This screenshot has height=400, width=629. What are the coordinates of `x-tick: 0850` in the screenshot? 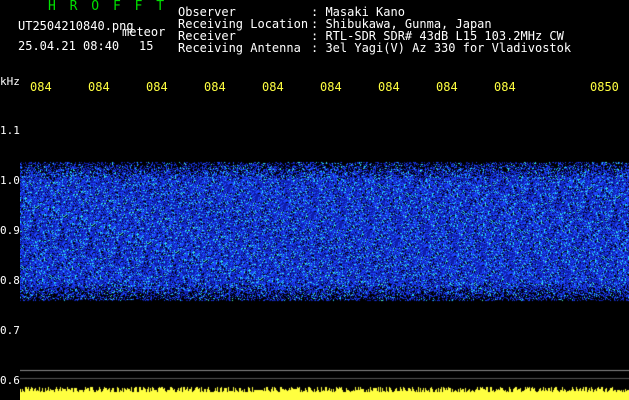 It's located at (604, 87).